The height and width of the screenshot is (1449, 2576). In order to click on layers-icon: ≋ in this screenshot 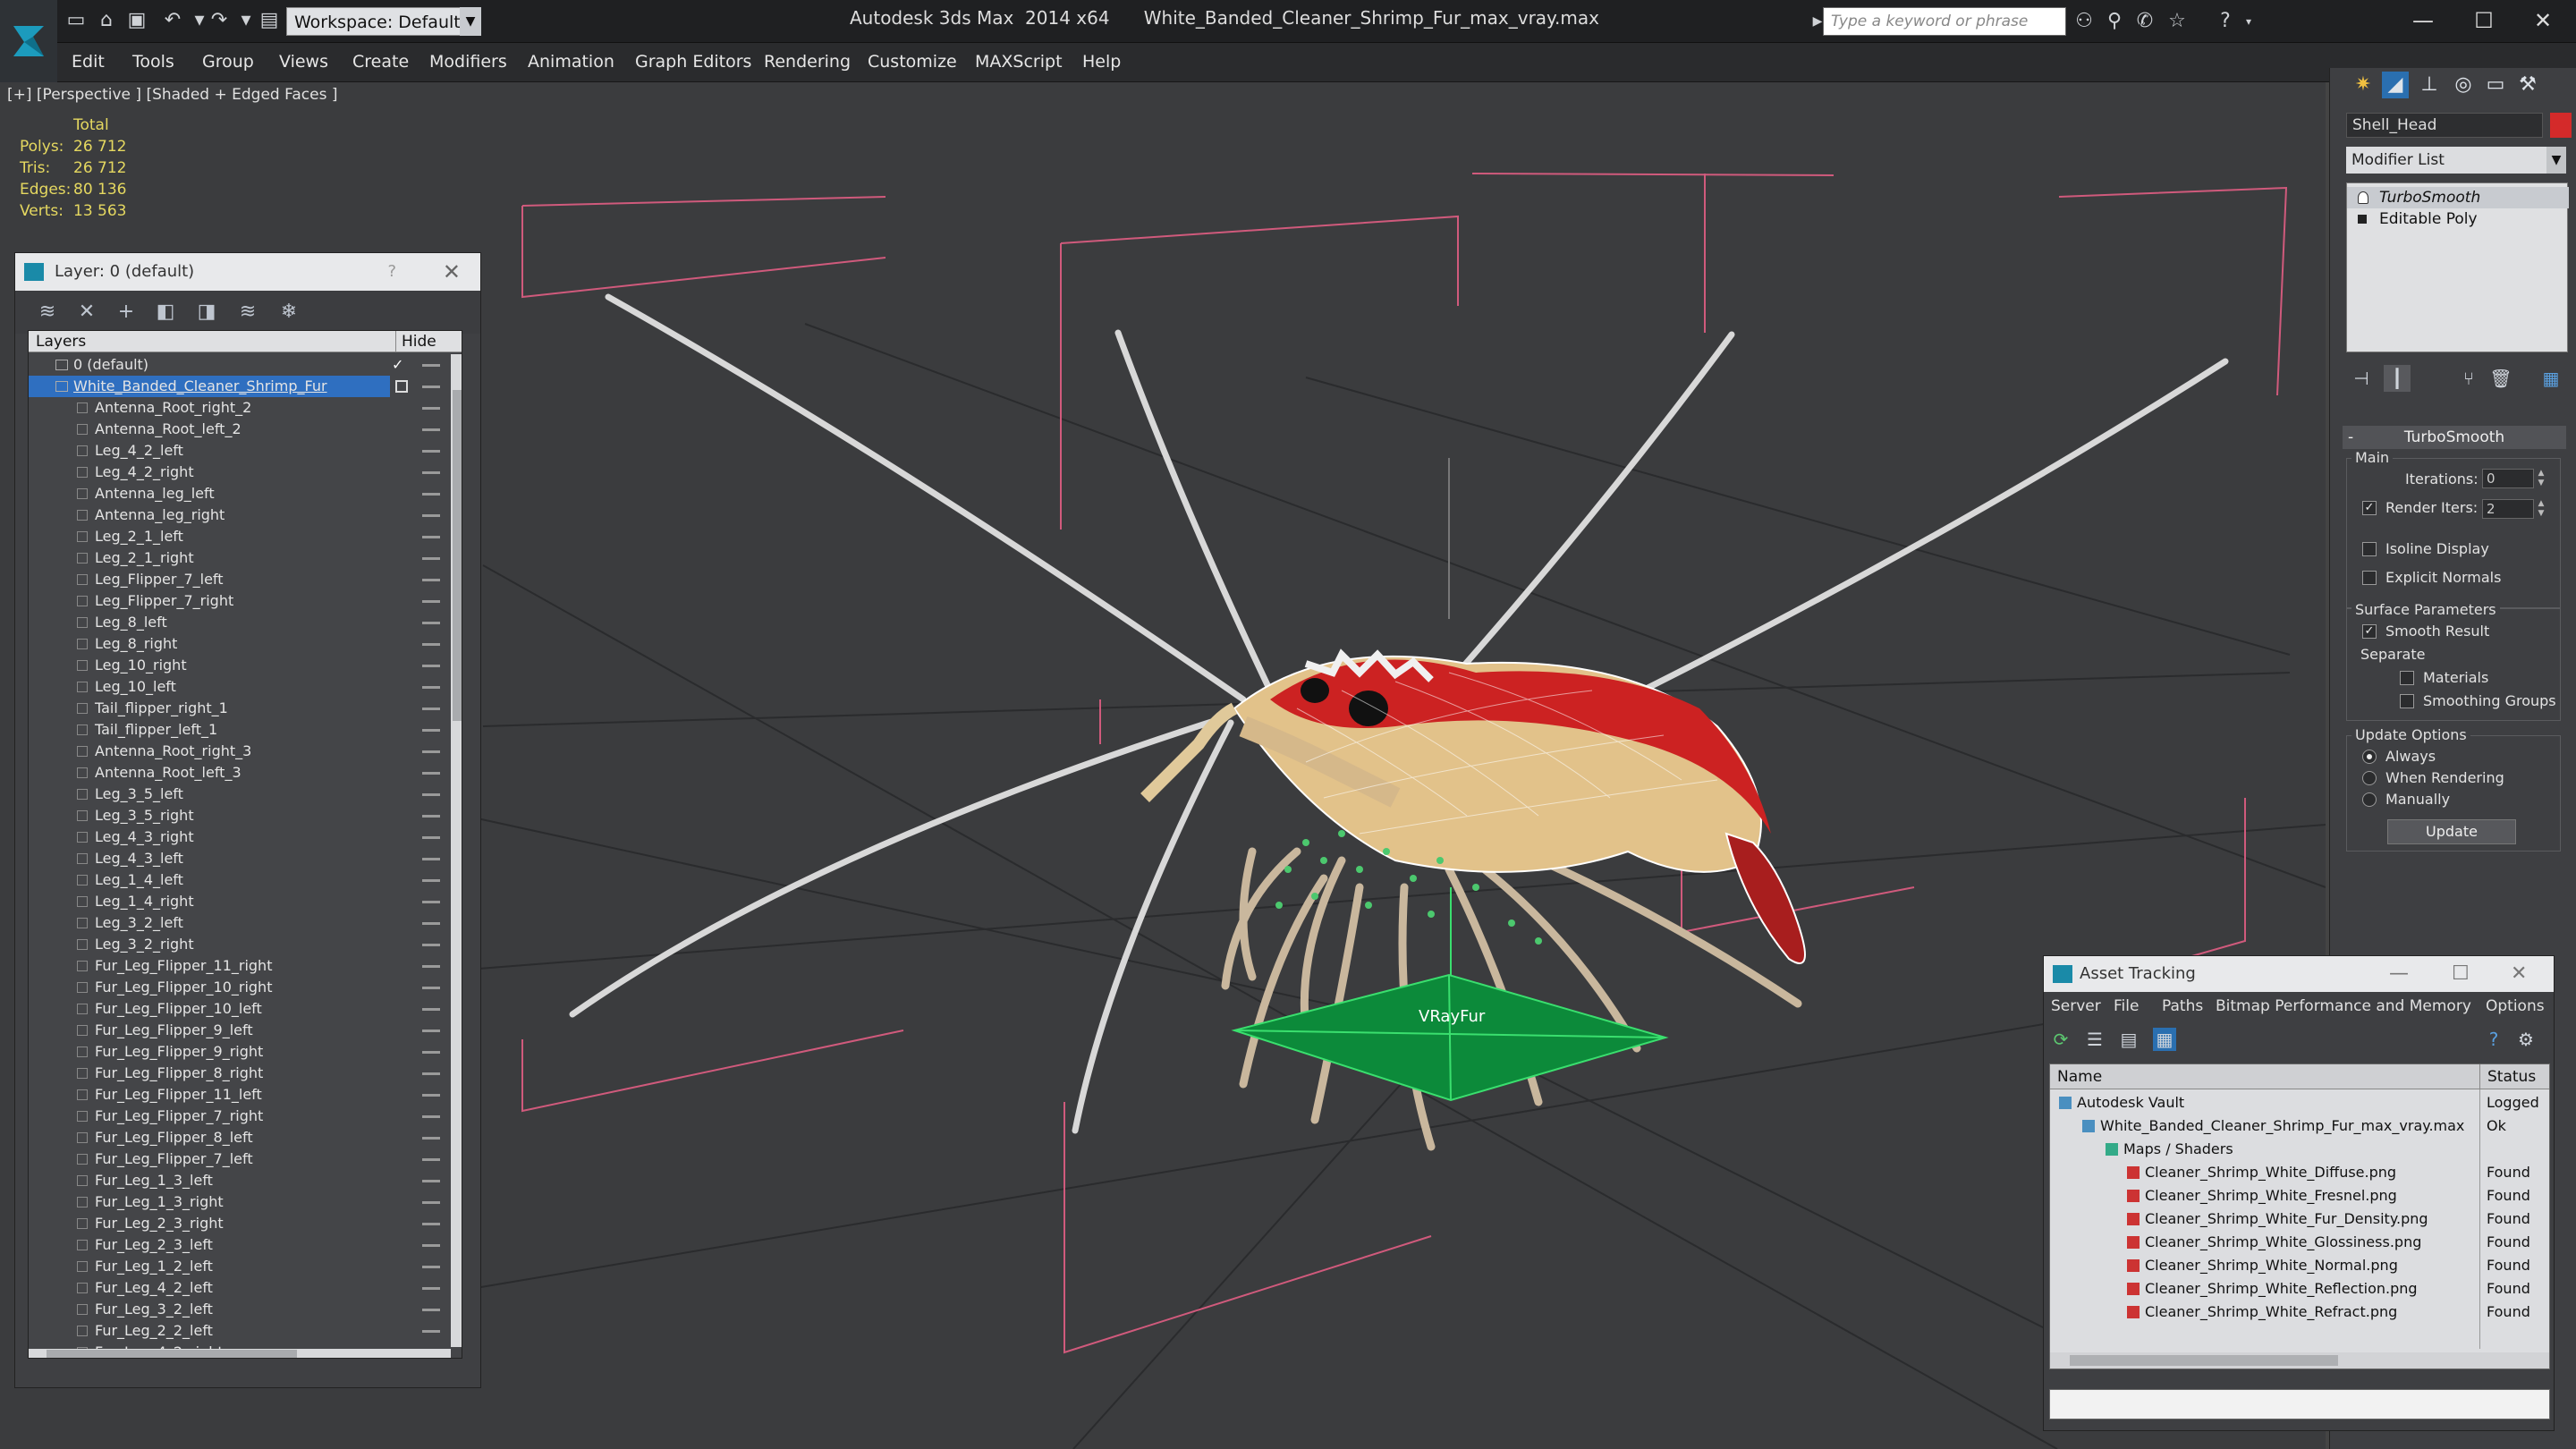, I will do `click(47, 312)`.